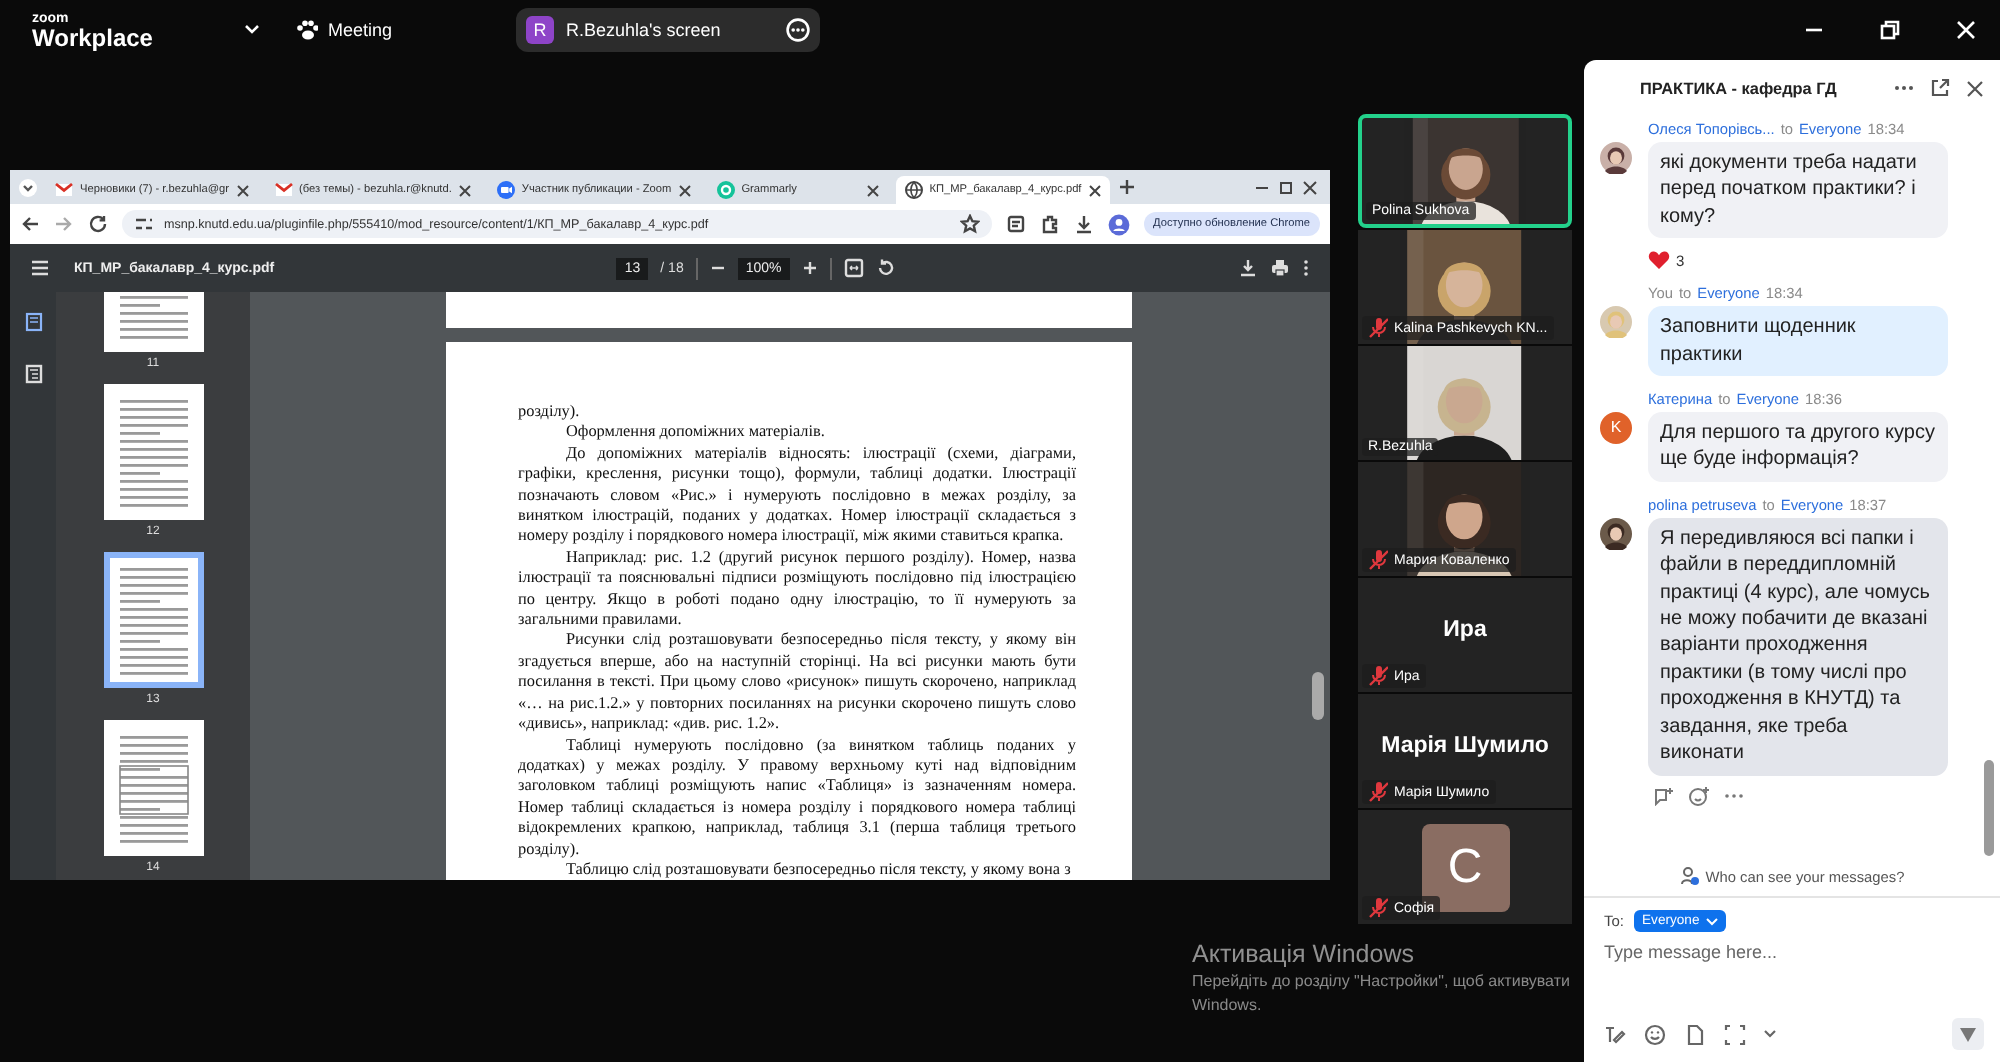 This screenshot has height=1062, width=2000. What do you see at coordinates (1049, 224) in the screenshot?
I see `puzzle-icon` at bounding box center [1049, 224].